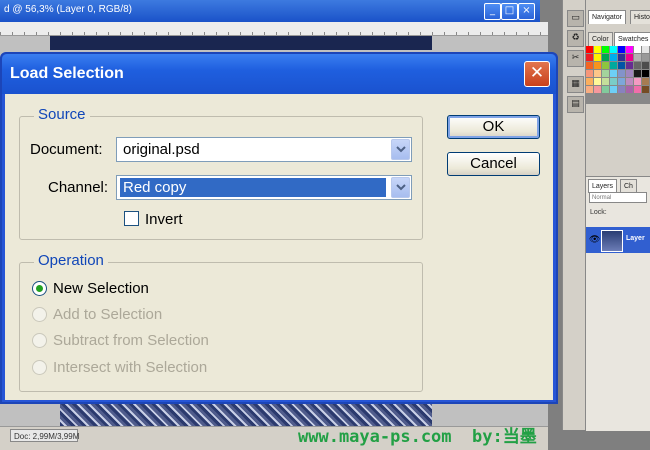  I want to click on document-select: original.psd, so click(264, 149).